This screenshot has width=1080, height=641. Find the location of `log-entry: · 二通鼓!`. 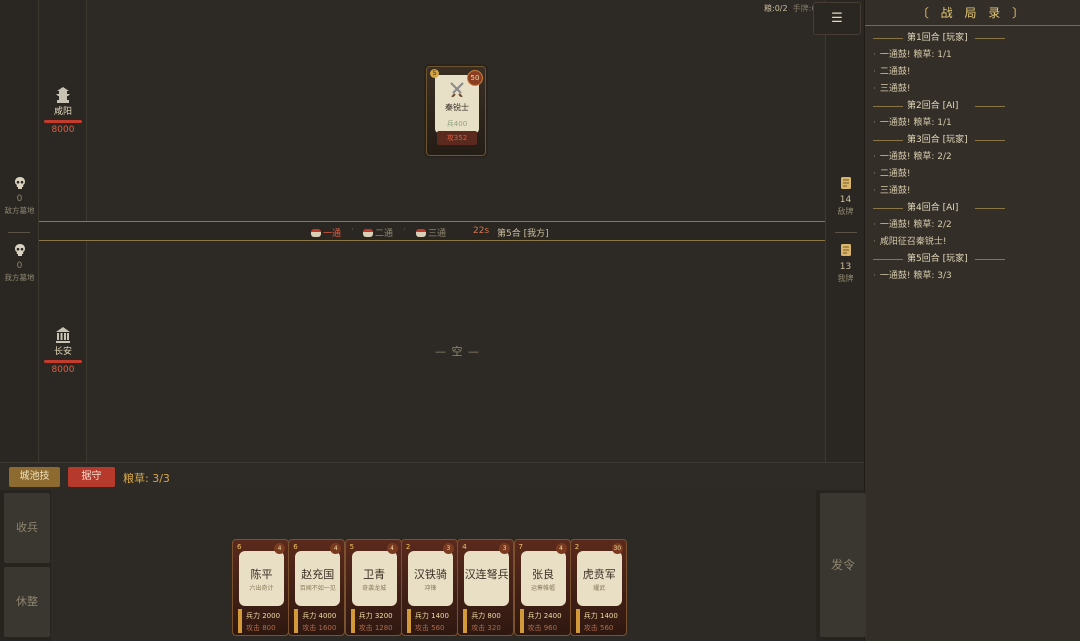

log-entry: · 二通鼓! is located at coordinates (972, 72).